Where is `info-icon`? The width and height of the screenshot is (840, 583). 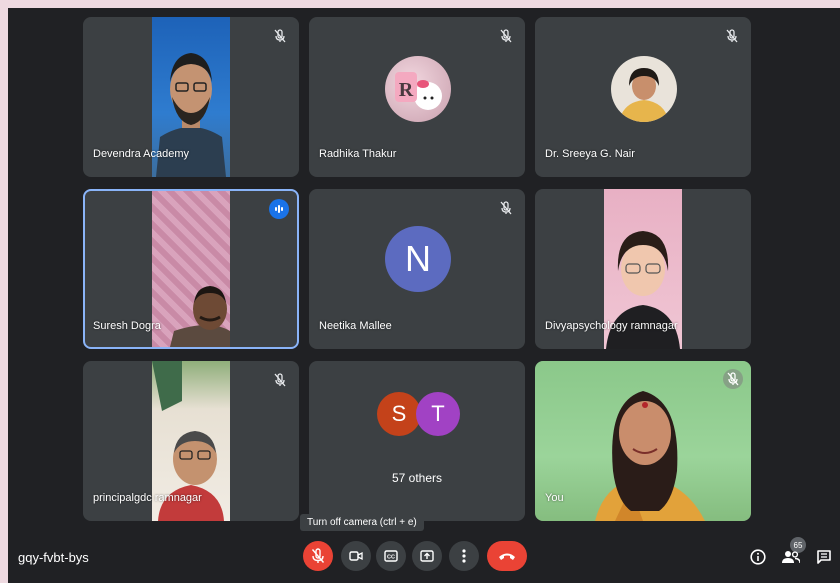 info-icon is located at coordinates (758, 557).